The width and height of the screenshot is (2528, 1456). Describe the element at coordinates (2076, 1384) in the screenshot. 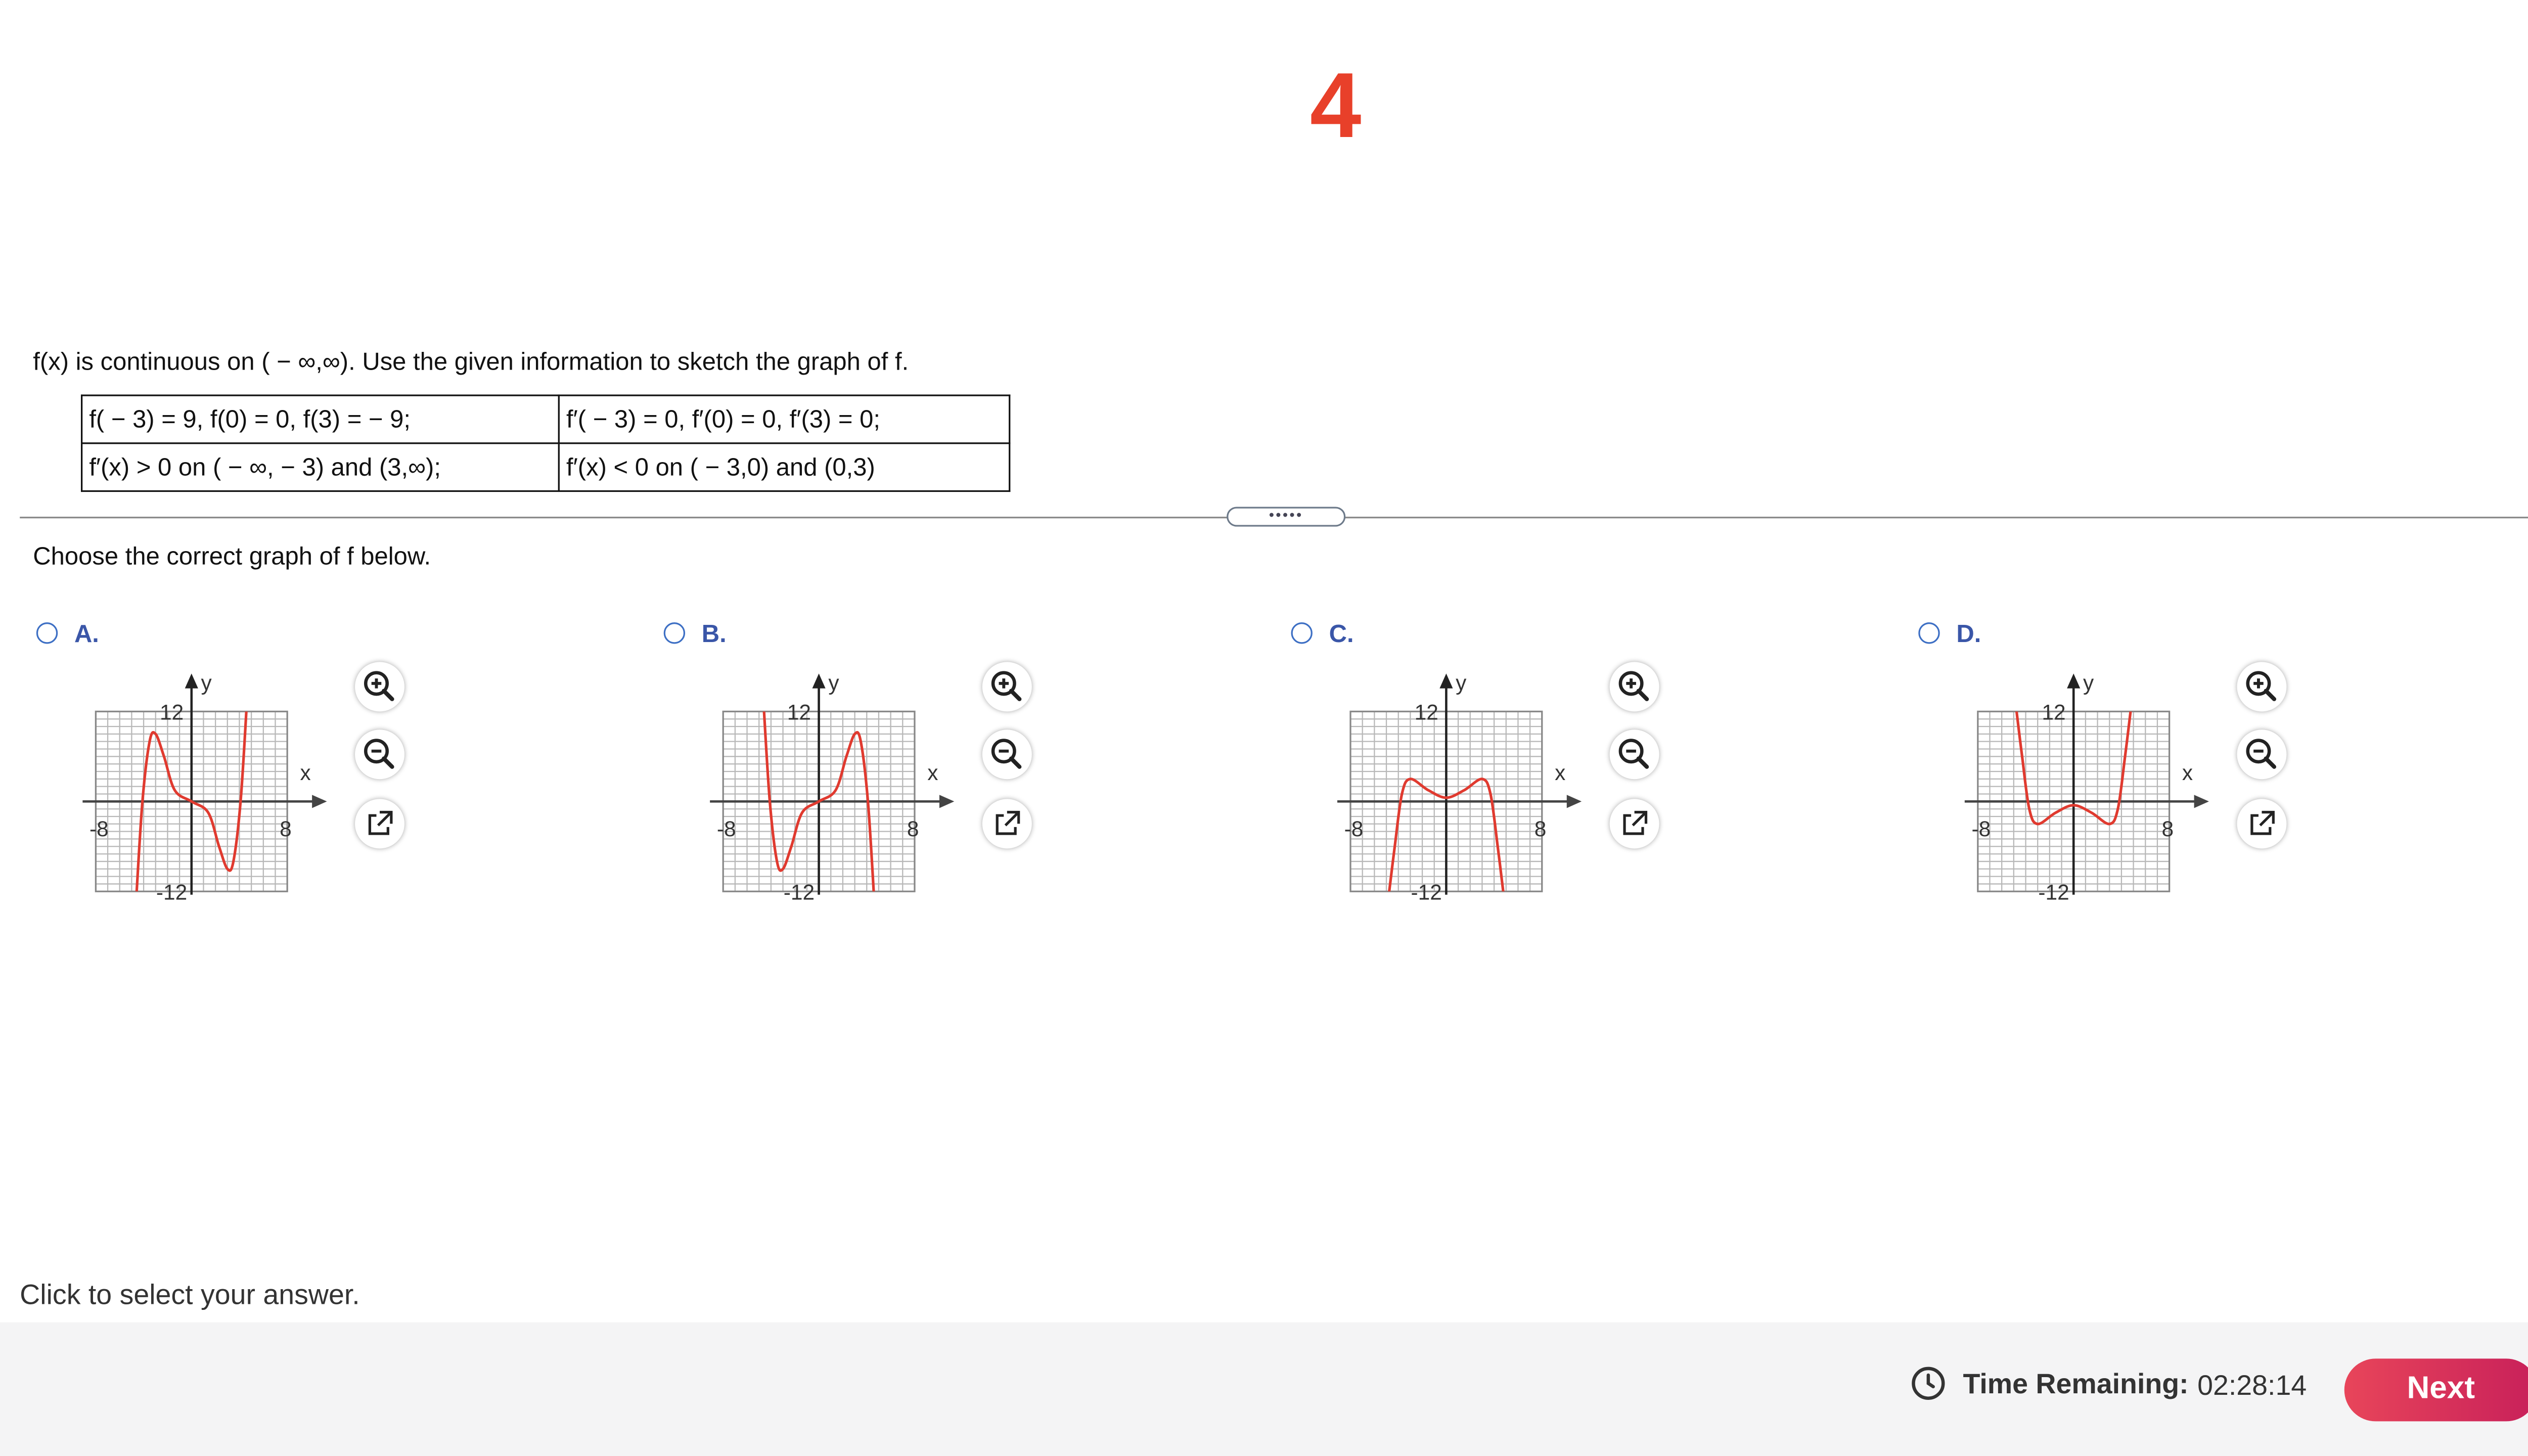

I see `time-remaining-label: Time Remaining:` at that location.